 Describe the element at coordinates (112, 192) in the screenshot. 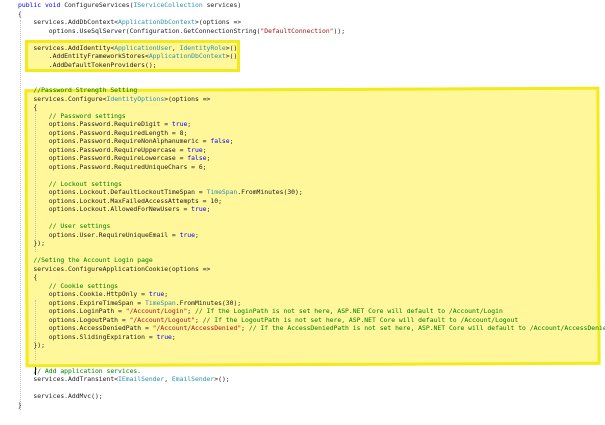

I see `code-token: options.Lockout.DefaultLockoutTimeSpan =` at that location.